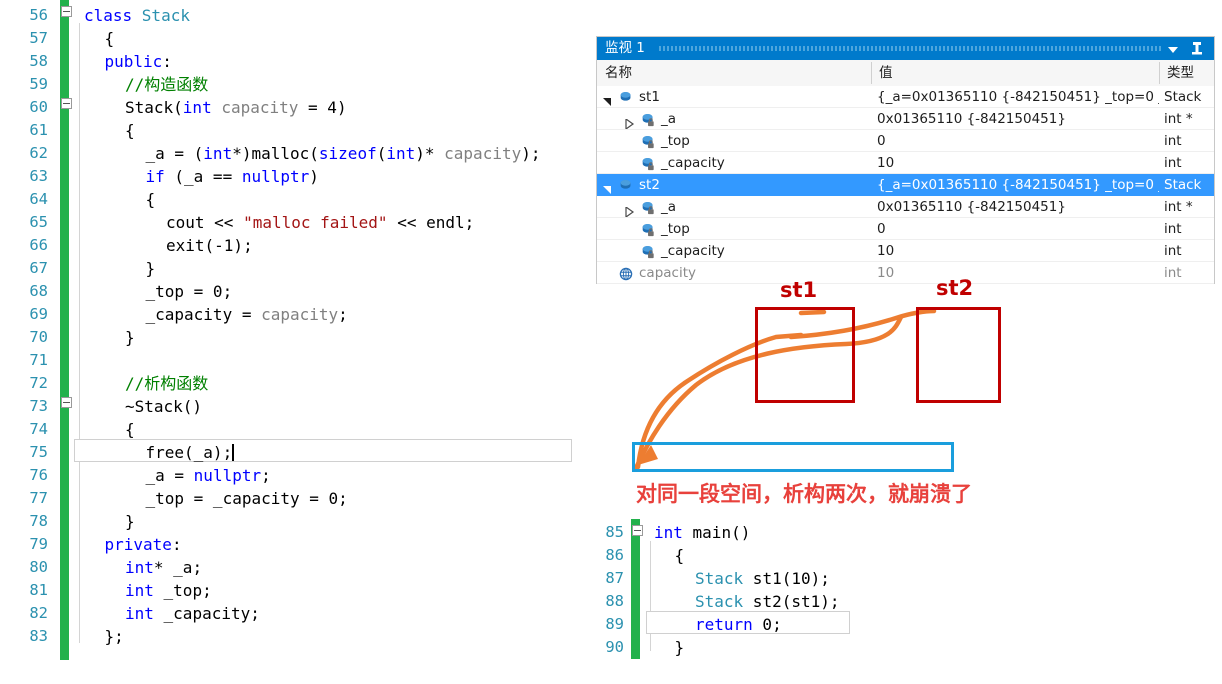 This screenshot has height=684, width=1222. Describe the element at coordinates (702, 532) in the screenshot. I see `code-line: int main()` at that location.